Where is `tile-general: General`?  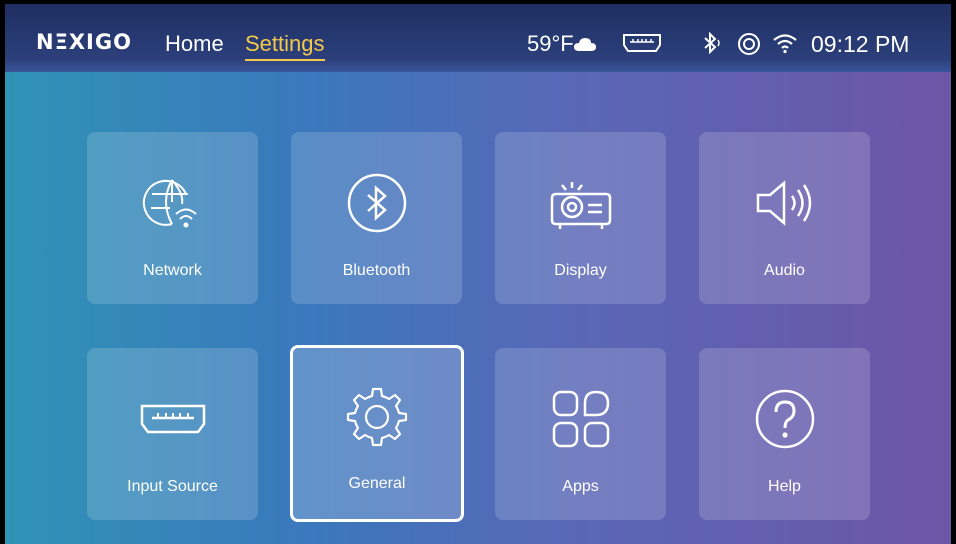 tile-general: General is located at coordinates (377, 433).